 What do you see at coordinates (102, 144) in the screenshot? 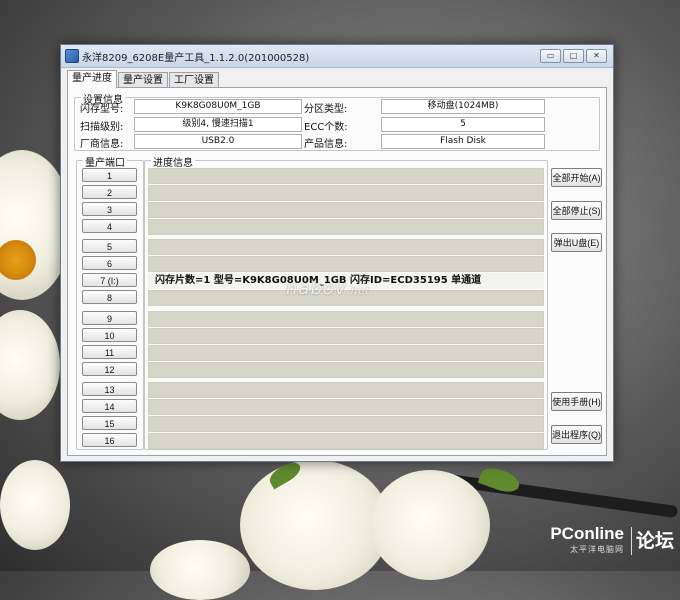
I see `vendor-label: 厂商信息:` at bounding box center [102, 144].